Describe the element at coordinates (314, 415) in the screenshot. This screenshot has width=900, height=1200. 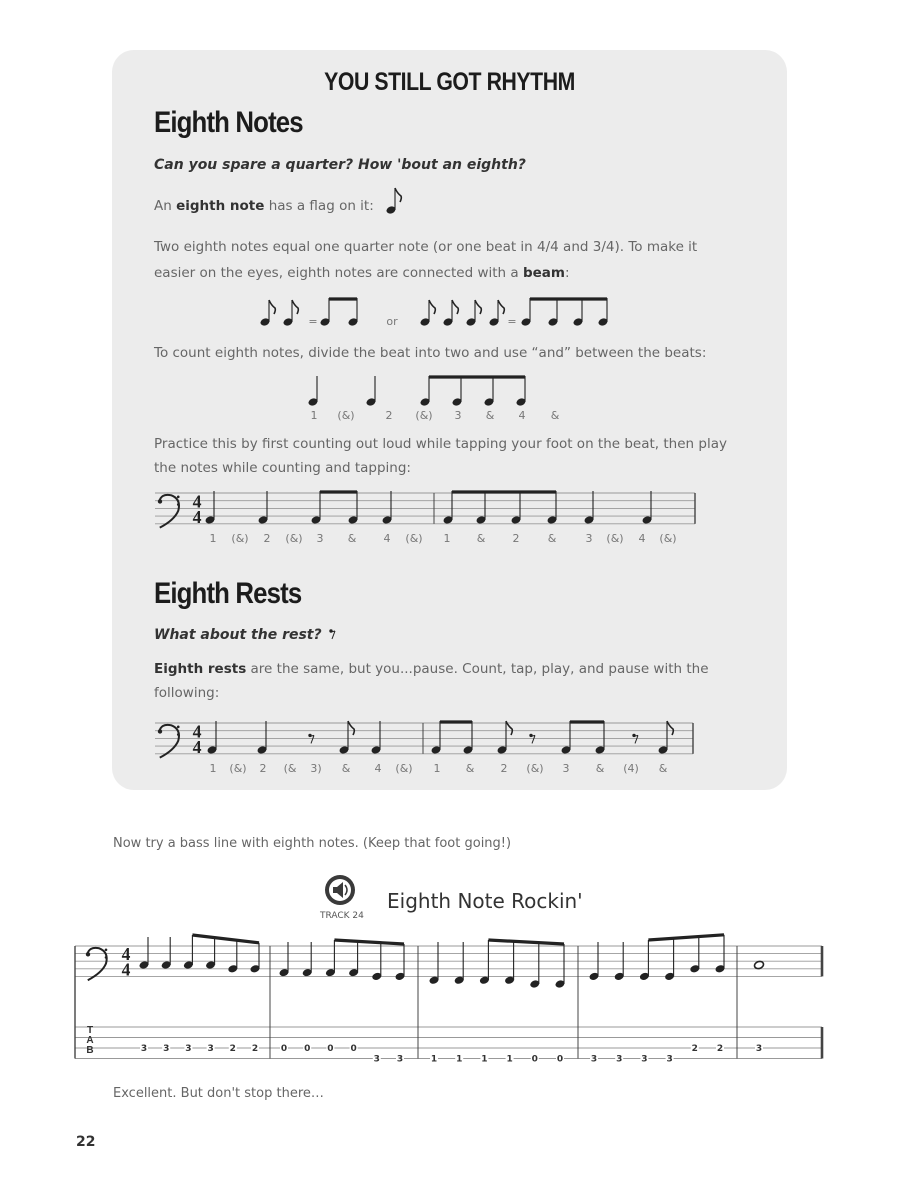
I see `count-label: 1` at that location.